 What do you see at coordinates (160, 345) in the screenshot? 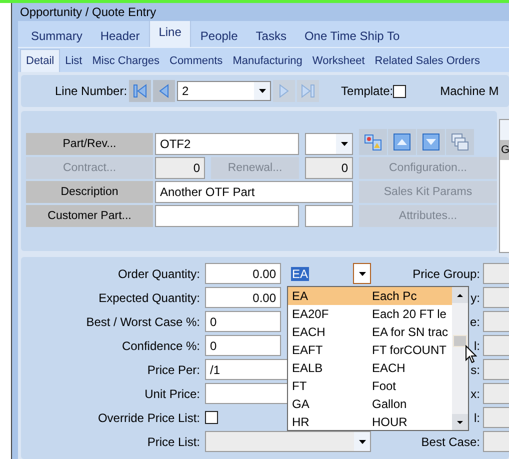
I see `field-label: Confidence %:` at bounding box center [160, 345].